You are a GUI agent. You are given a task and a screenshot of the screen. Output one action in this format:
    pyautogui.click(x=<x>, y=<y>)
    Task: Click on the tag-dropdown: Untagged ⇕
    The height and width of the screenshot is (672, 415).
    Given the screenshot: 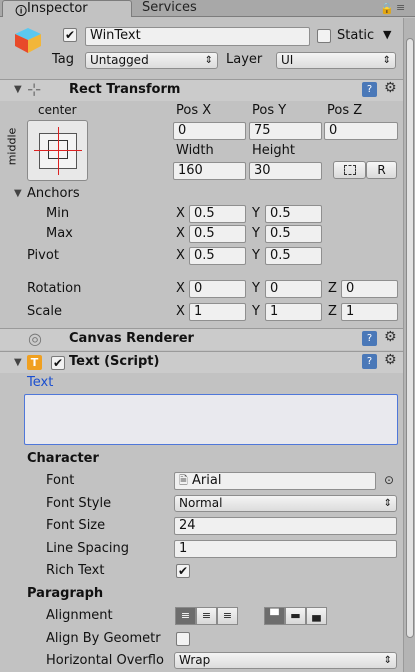 What is the action you would take?
    pyautogui.click(x=151, y=60)
    